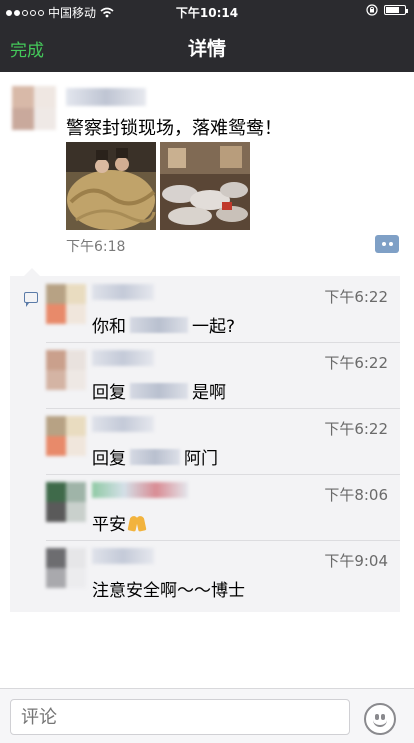 This screenshot has width=414, height=743. What do you see at coordinates (372, 10) in the screenshot?
I see `orientation-lock-icon` at bounding box center [372, 10].